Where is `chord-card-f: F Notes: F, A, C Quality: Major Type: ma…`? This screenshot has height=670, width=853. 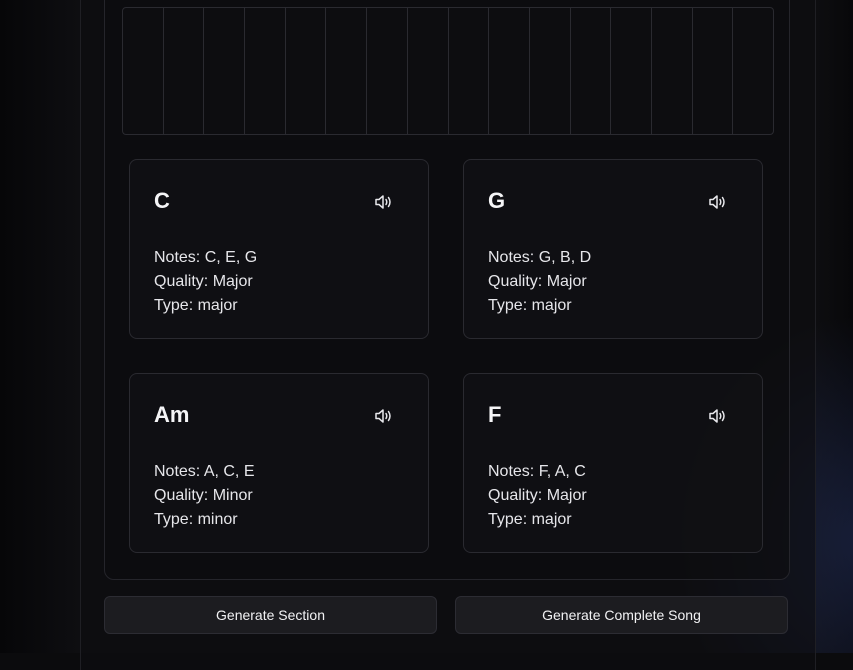 chord-card-f: F Notes: F, A, C Quality: Major Type: ma… is located at coordinates (613, 463).